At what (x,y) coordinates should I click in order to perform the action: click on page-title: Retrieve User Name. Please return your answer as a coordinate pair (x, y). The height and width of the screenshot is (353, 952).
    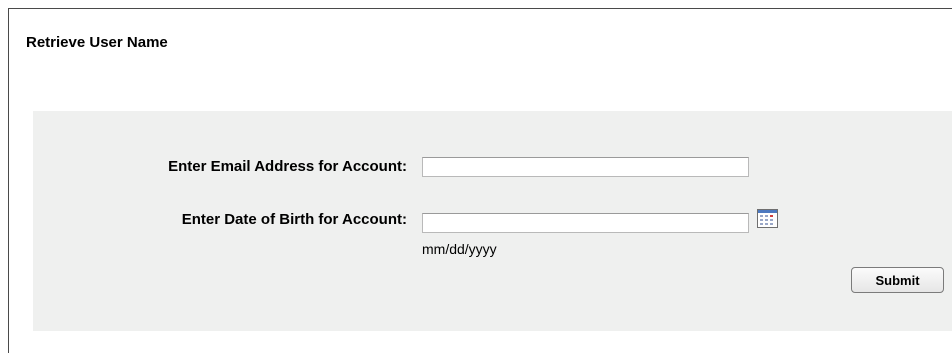
    Looking at the image, I should click on (97, 42).